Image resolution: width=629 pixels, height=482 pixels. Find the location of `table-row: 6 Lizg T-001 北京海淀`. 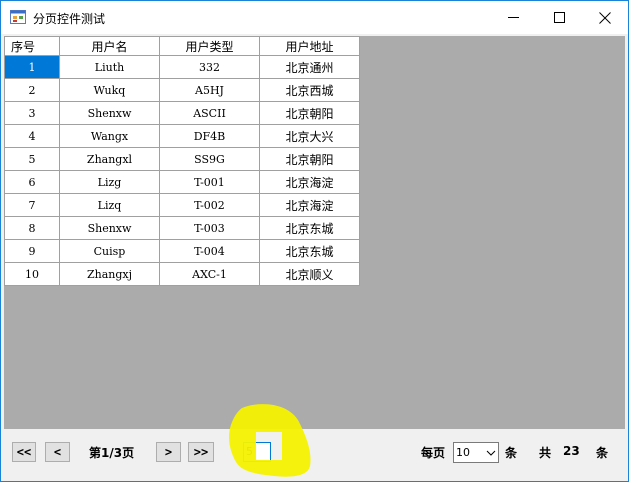

table-row: 6 Lizg T-001 北京海淀 is located at coordinates (182, 182).